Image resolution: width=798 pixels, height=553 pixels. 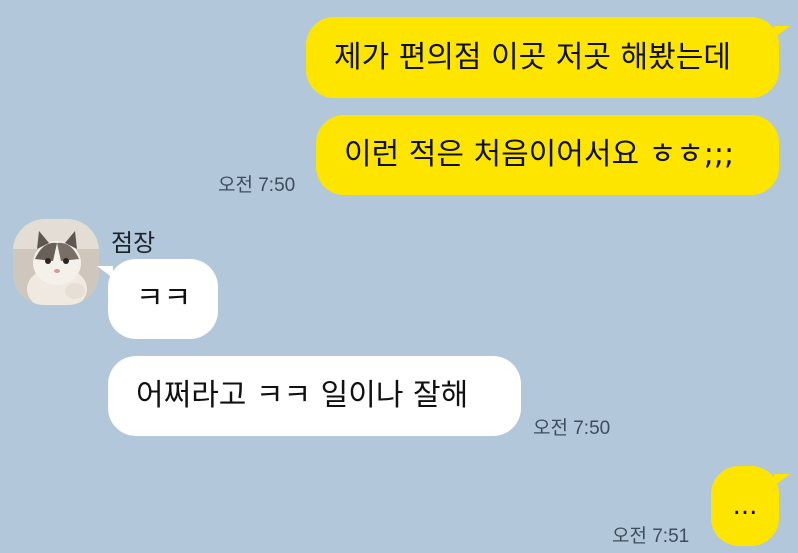 I want to click on incoming-message-bubble: ㅋㅋ, so click(x=163, y=299).